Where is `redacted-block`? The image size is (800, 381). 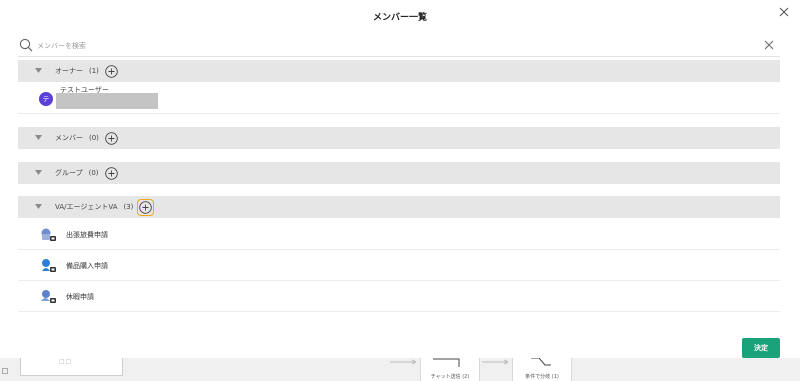 redacted-block is located at coordinates (107, 101).